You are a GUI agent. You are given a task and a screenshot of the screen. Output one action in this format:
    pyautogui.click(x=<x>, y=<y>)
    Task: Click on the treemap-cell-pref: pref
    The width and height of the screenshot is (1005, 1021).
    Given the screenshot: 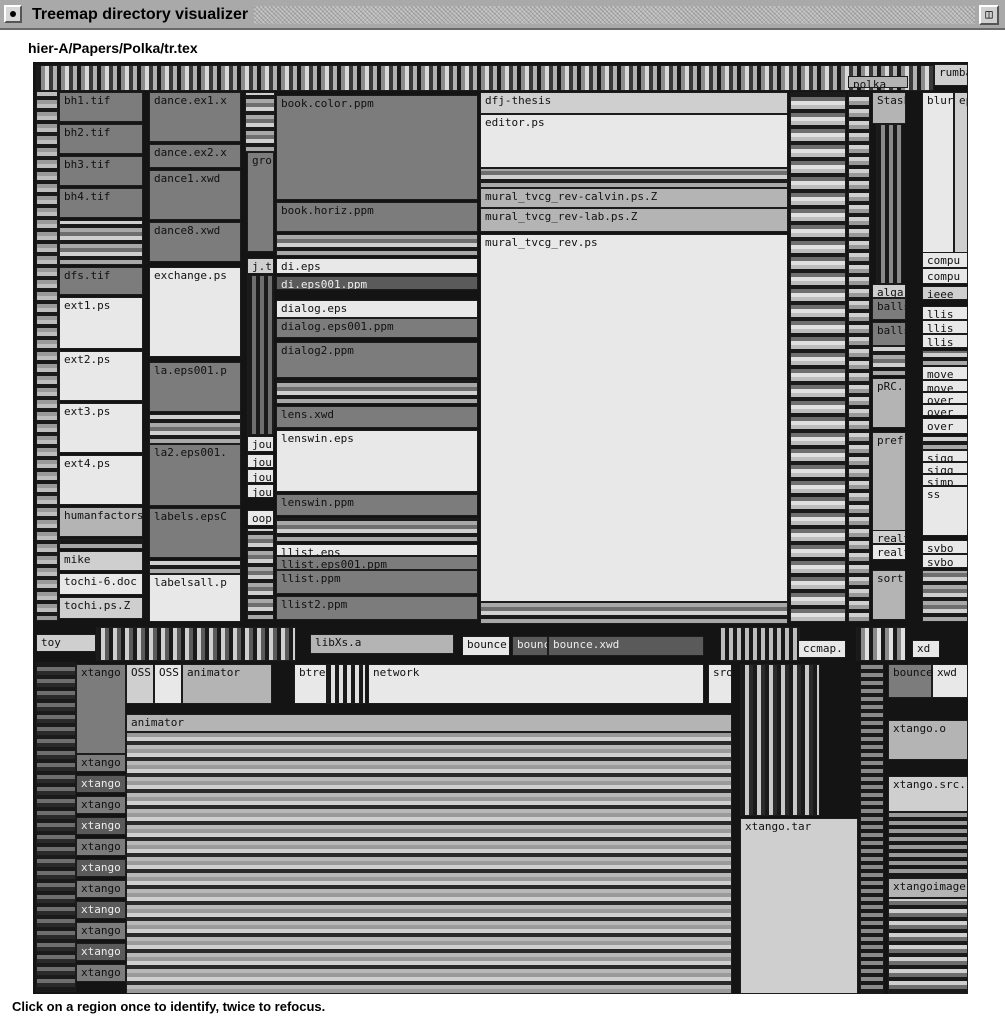 What is the action you would take?
    pyautogui.click(x=889, y=482)
    